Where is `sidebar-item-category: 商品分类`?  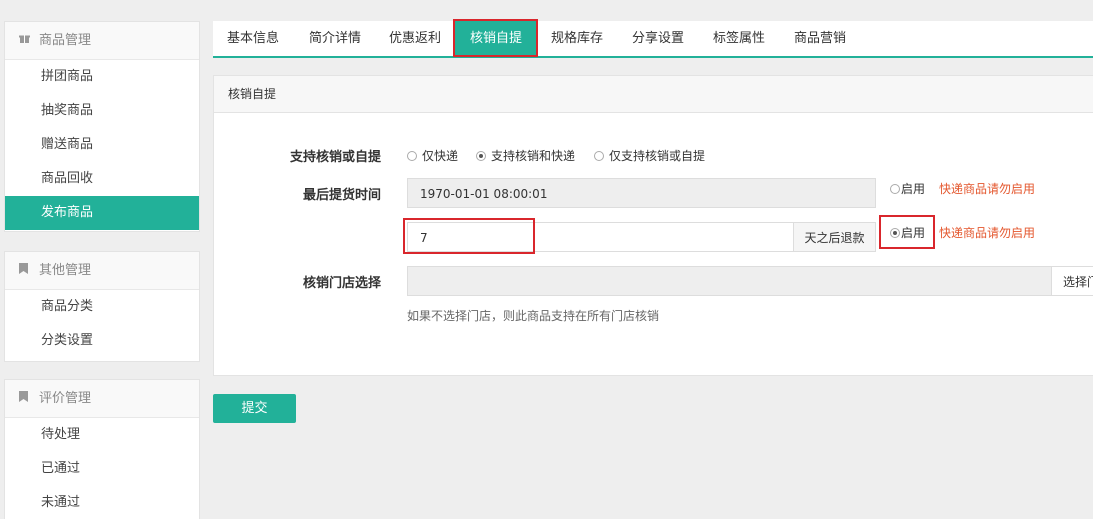 sidebar-item-category: 商品分类 is located at coordinates (102, 307).